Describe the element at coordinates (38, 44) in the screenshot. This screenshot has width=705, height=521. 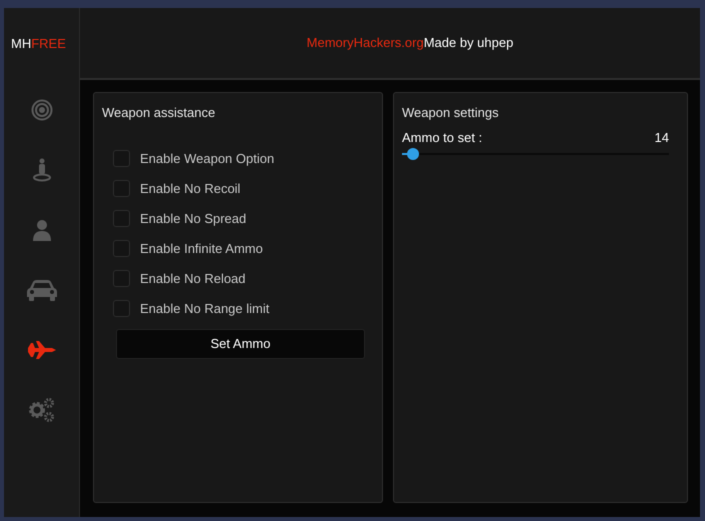
I see `logo: MHFREE` at that location.